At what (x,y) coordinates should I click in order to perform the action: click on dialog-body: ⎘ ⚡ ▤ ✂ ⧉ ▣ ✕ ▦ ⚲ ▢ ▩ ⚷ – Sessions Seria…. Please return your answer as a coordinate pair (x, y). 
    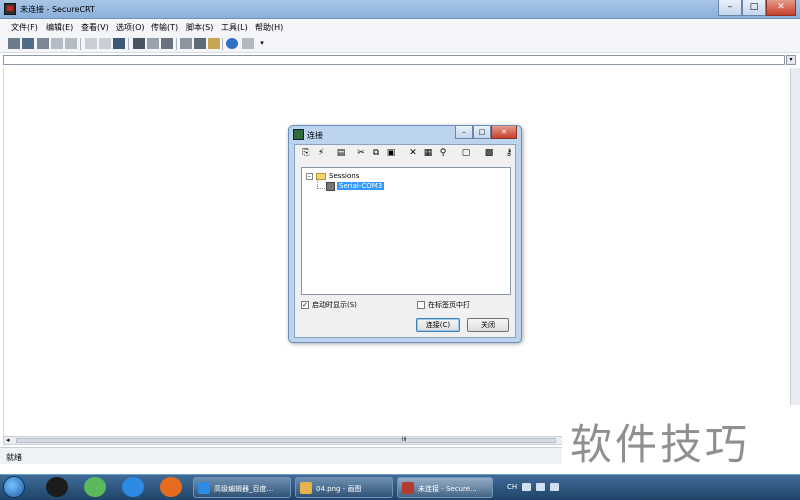
    Looking at the image, I should click on (405, 241).